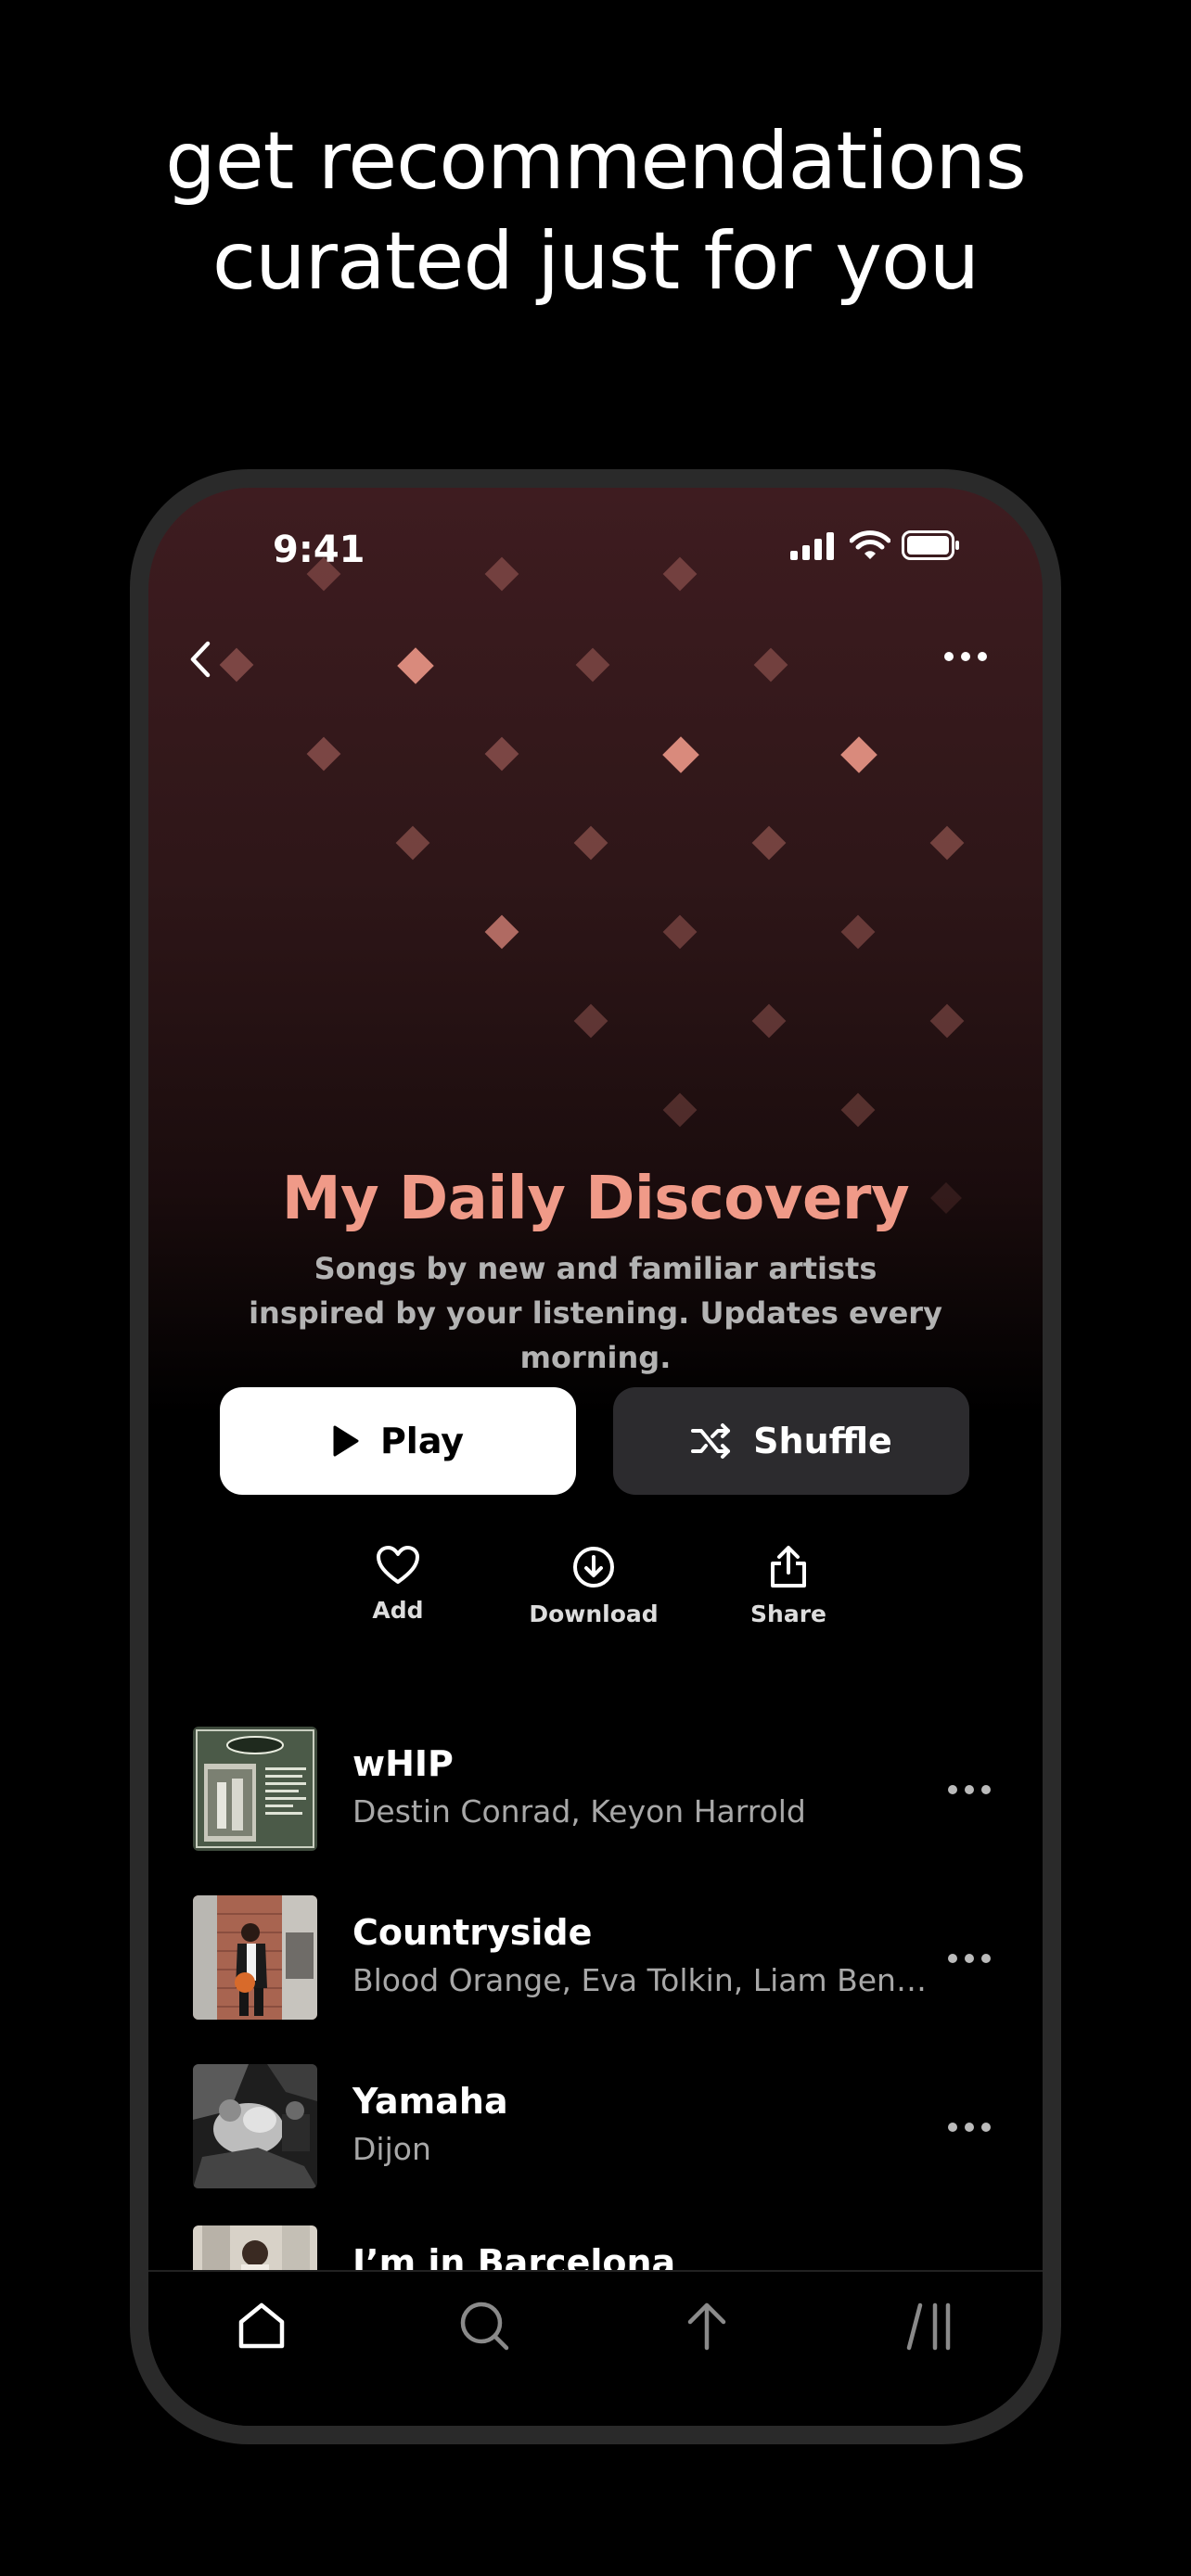  I want to click on track-artist: Dijon, so click(391, 2149).